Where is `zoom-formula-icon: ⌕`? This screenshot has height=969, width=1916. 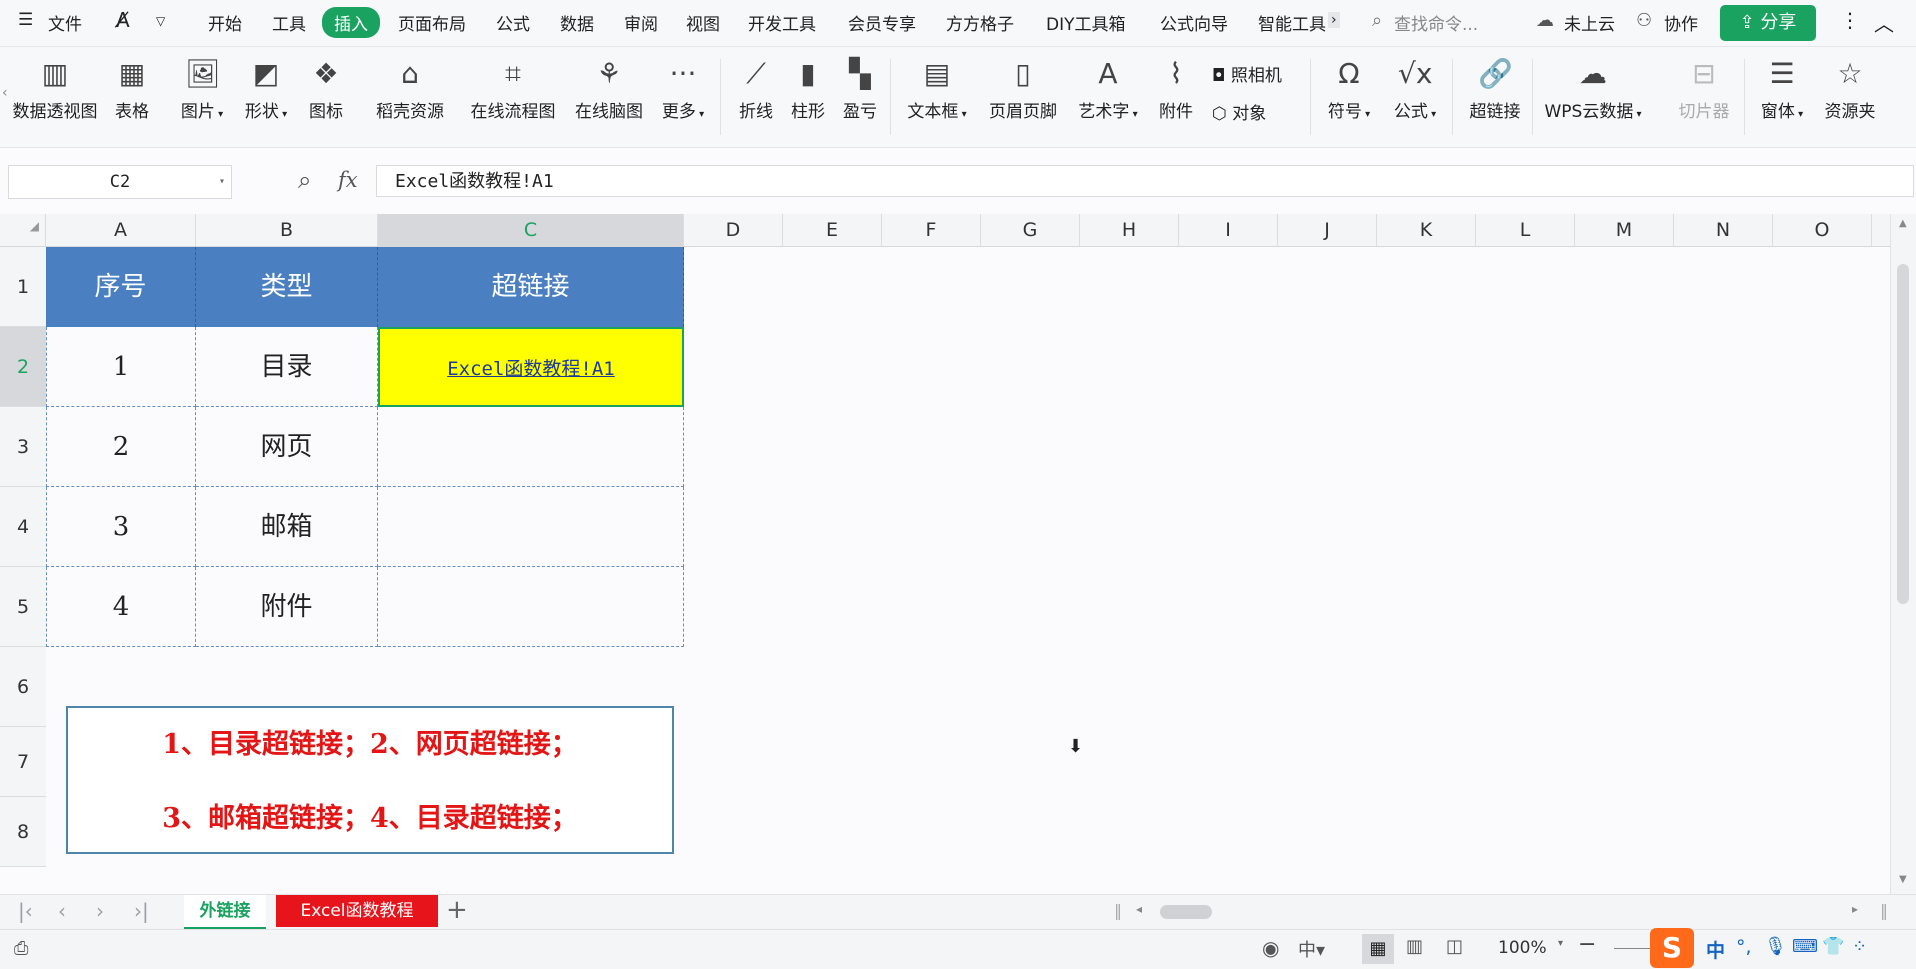
zoom-formula-icon: ⌕ is located at coordinates (304, 180).